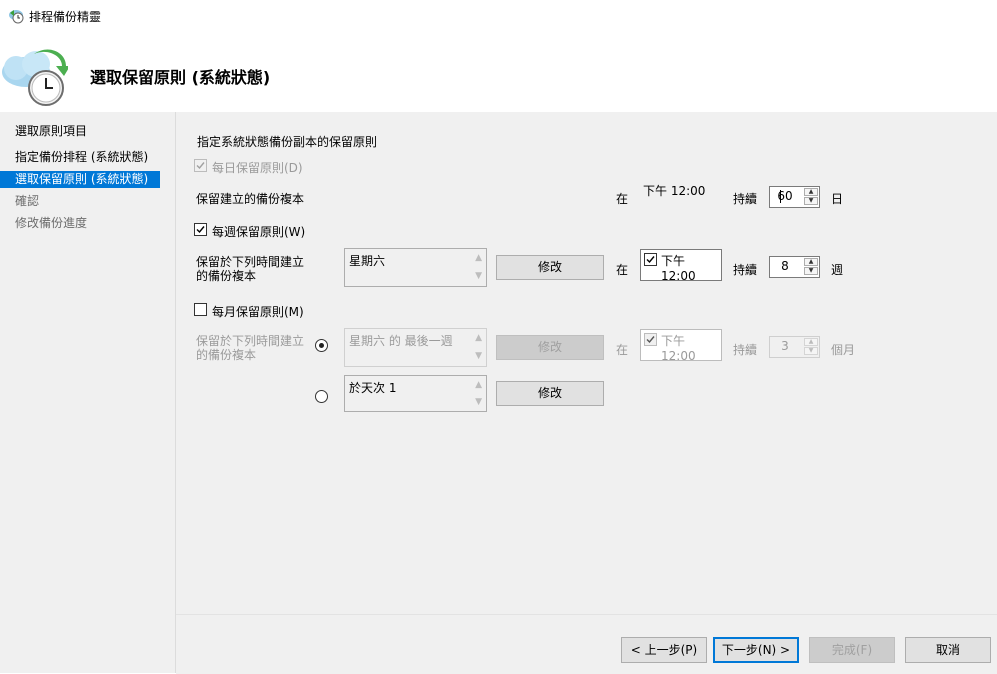  What do you see at coordinates (550, 393) in the screenshot?
I see `monthly-modify2-button: 修改` at bounding box center [550, 393].